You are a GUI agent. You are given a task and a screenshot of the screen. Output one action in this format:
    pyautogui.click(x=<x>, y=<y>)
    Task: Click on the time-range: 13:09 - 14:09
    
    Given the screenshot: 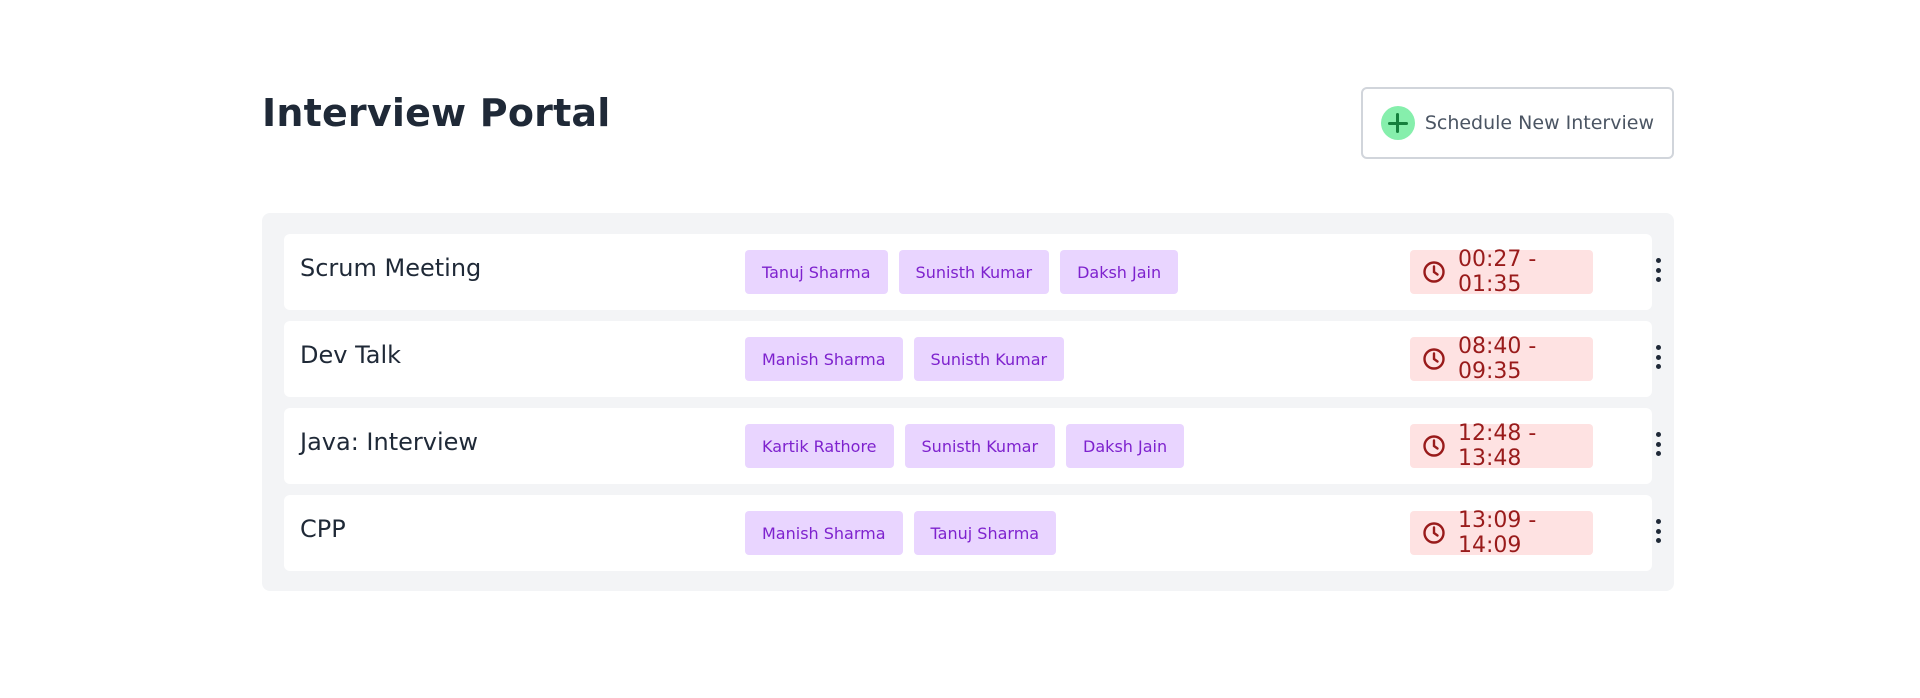 What is the action you would take?
    pyautogui.click(x=1497, y=533)
    